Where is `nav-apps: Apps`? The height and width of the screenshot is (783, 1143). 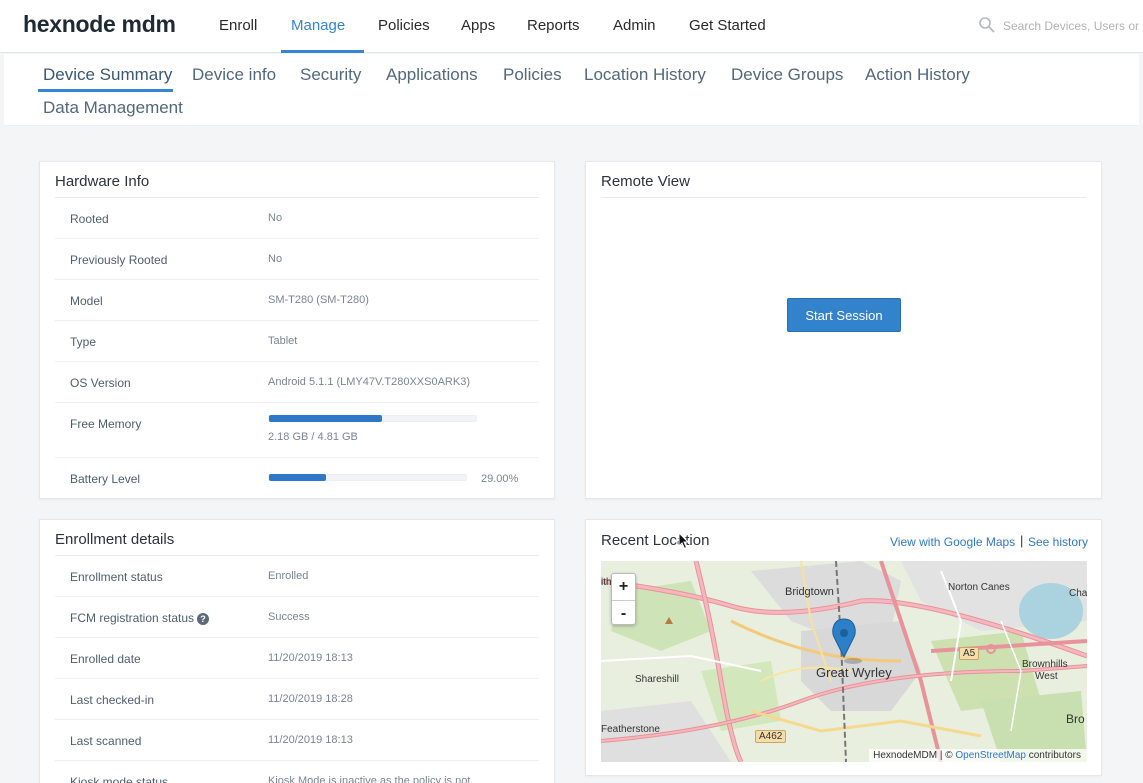 nav-apps: Apps is located at coordinates (478, 25).